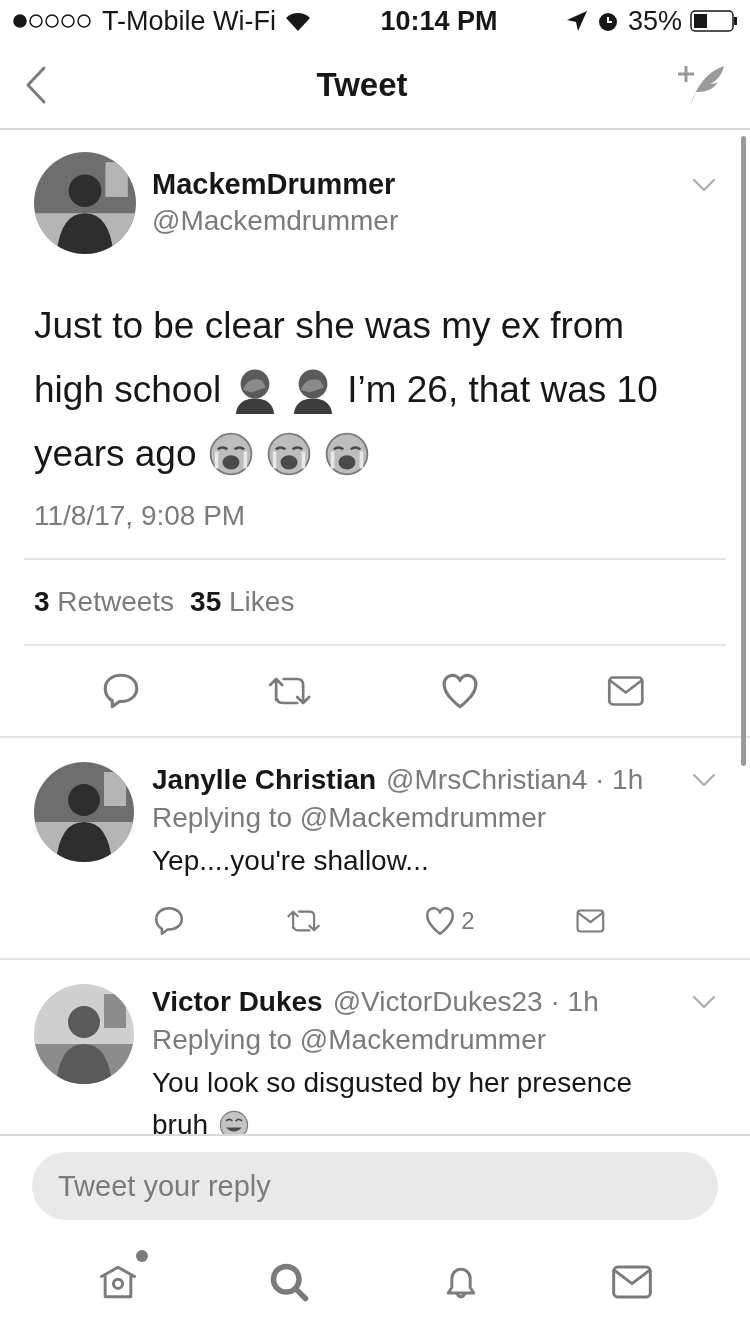 The image size is (750, 1334). Describe the element at coordinates (298, 21) in the screenshot. I see `wifi-icon` at that location.